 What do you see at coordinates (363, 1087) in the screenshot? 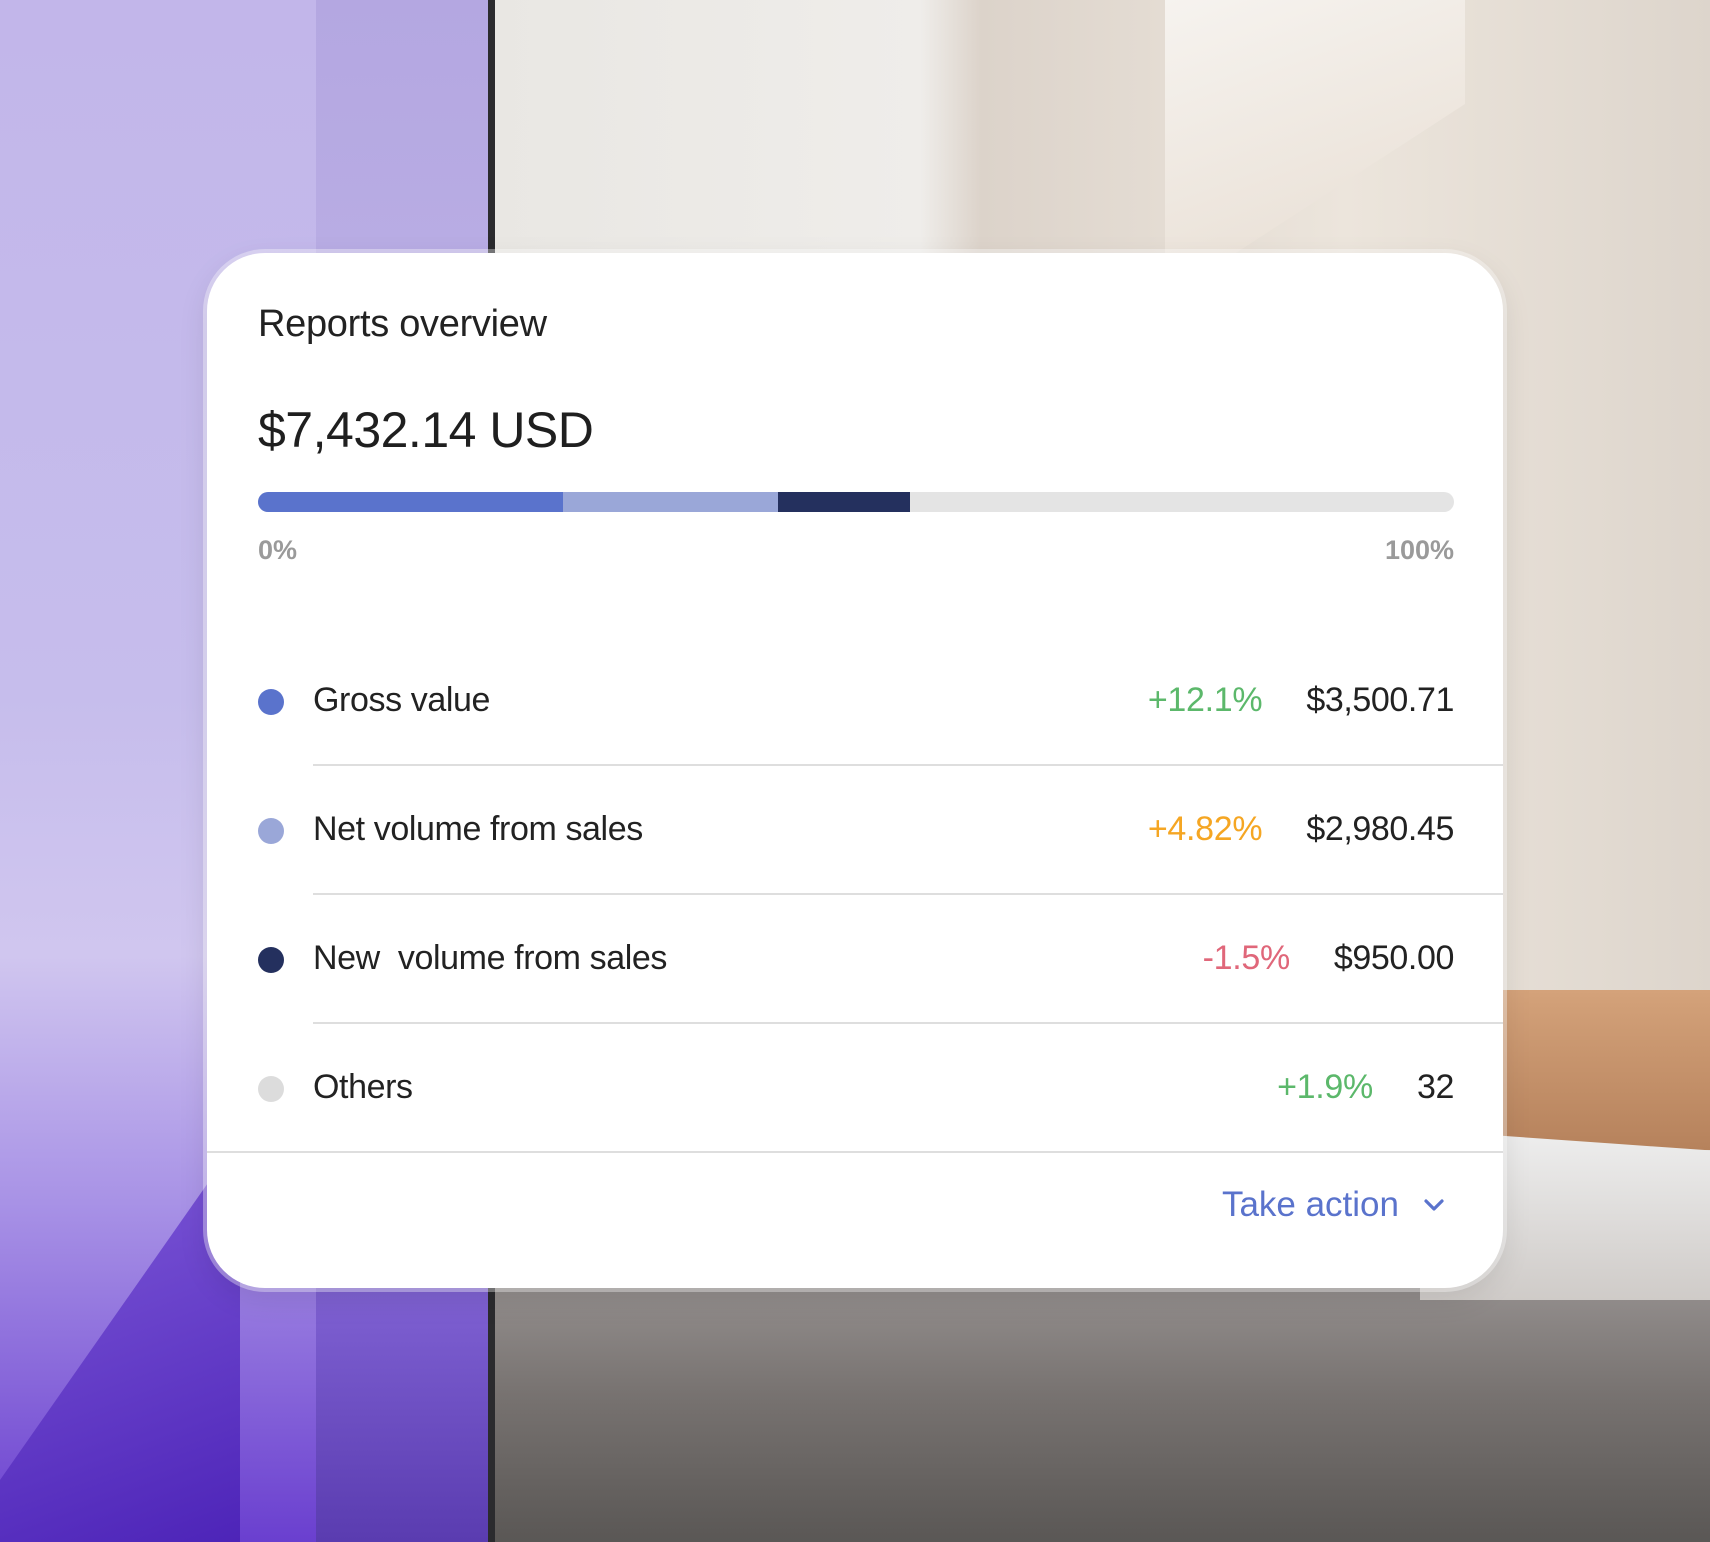
I see `item-label: Others` at bounding box center [363, 1087].